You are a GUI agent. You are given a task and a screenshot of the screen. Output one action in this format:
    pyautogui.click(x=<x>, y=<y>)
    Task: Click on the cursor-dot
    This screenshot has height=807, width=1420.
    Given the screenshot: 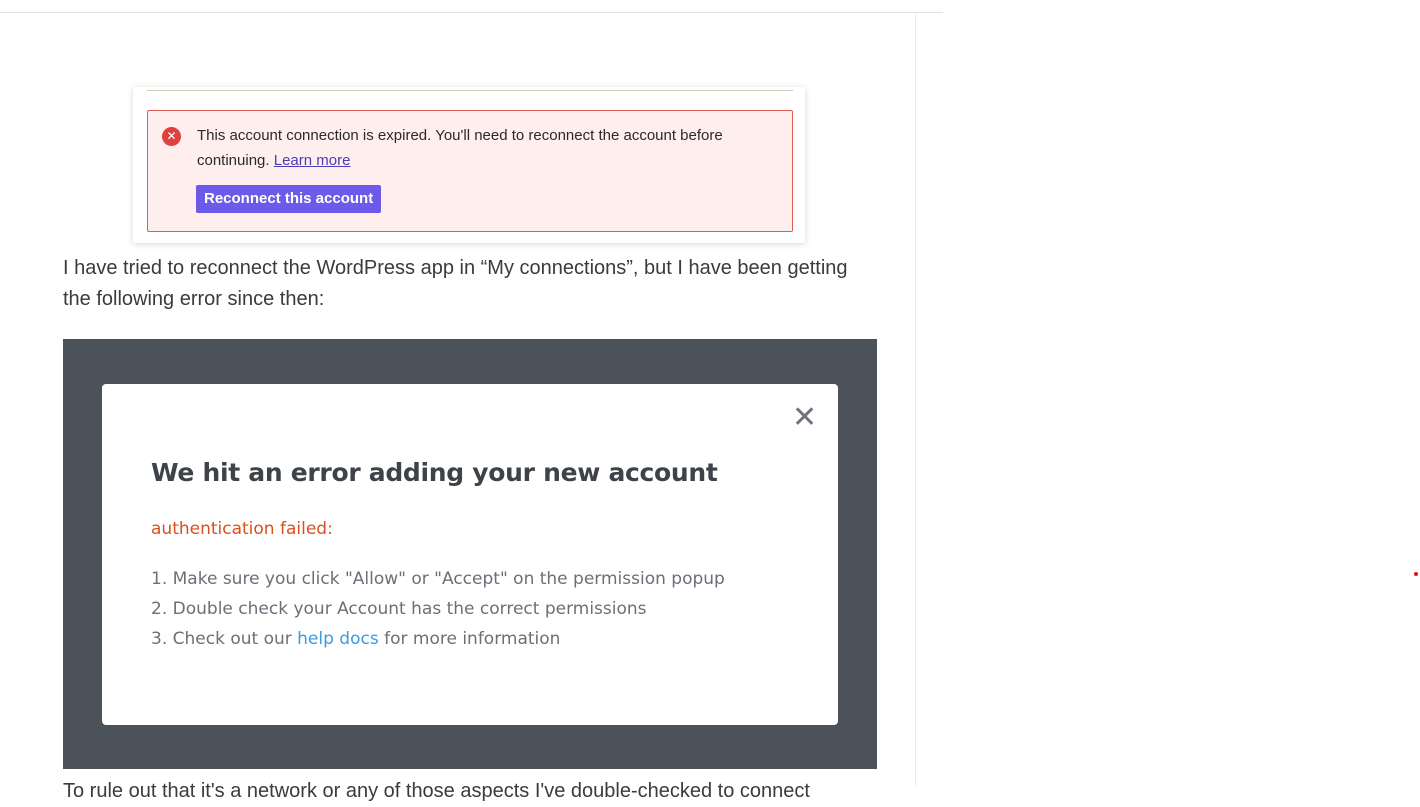 What is the action you would take?
    pyautogui.click(x=1416, y=574)
    